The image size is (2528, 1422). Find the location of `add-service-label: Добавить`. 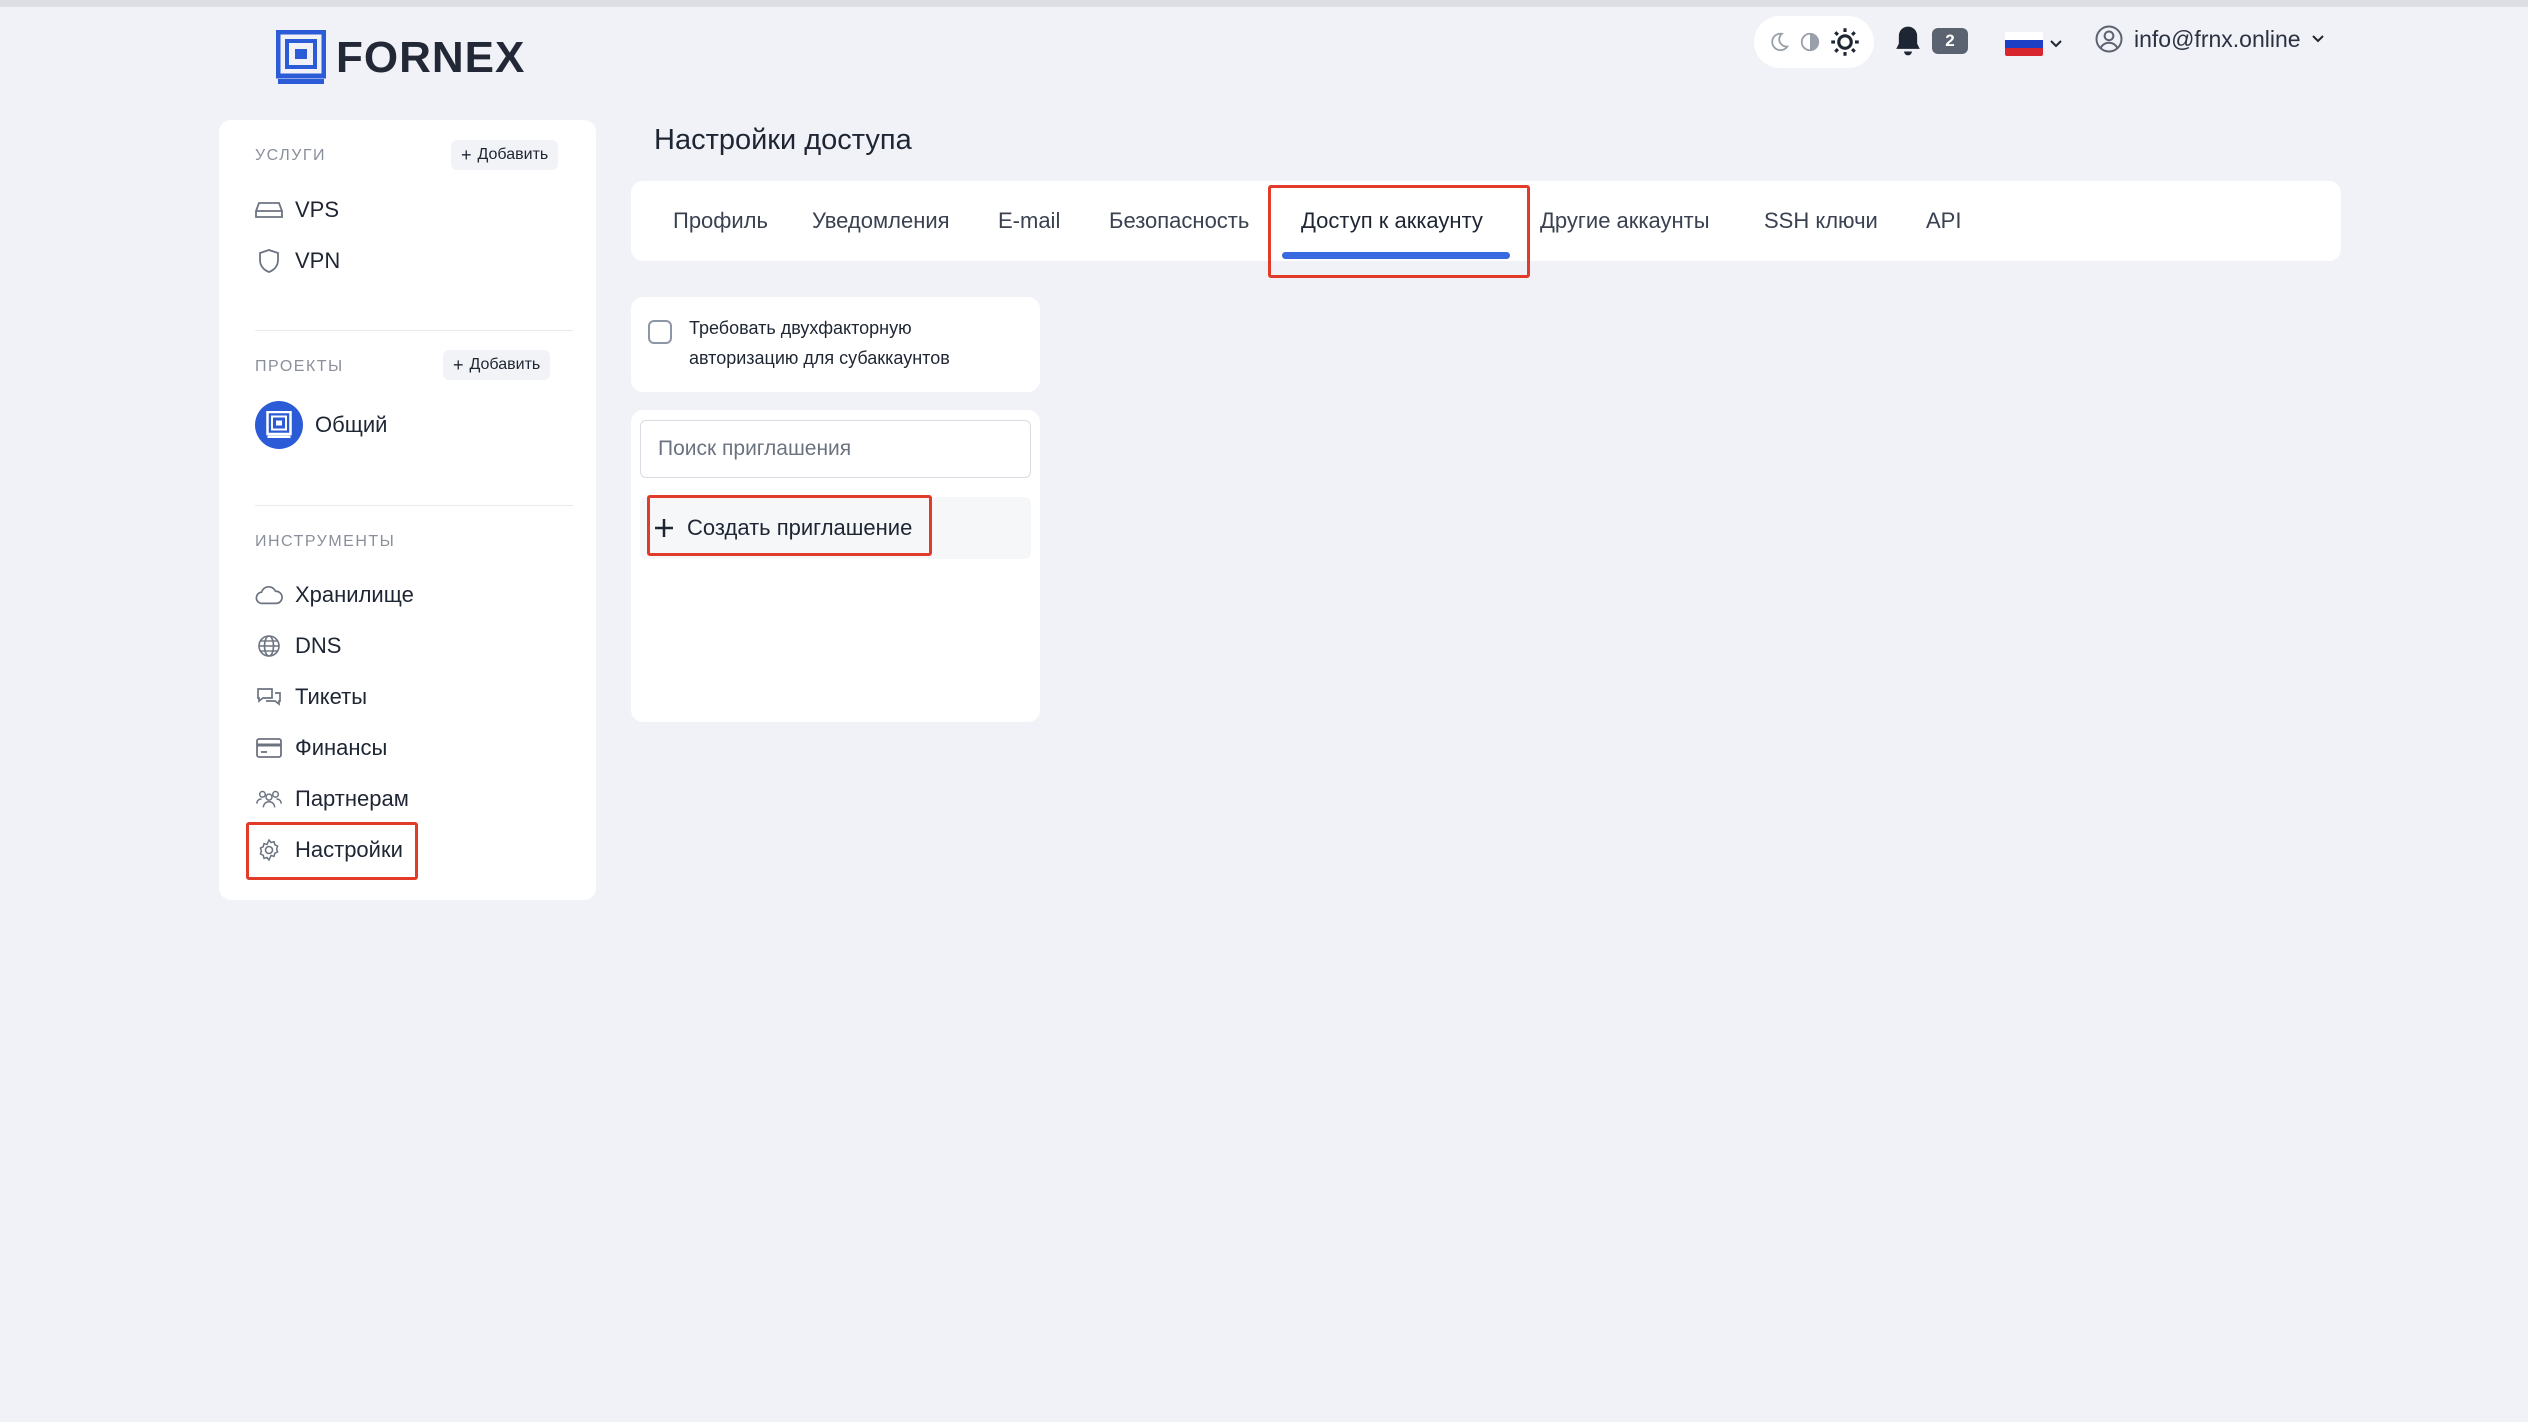

add-service-label: Добавить is located at coordinates (513, 154).